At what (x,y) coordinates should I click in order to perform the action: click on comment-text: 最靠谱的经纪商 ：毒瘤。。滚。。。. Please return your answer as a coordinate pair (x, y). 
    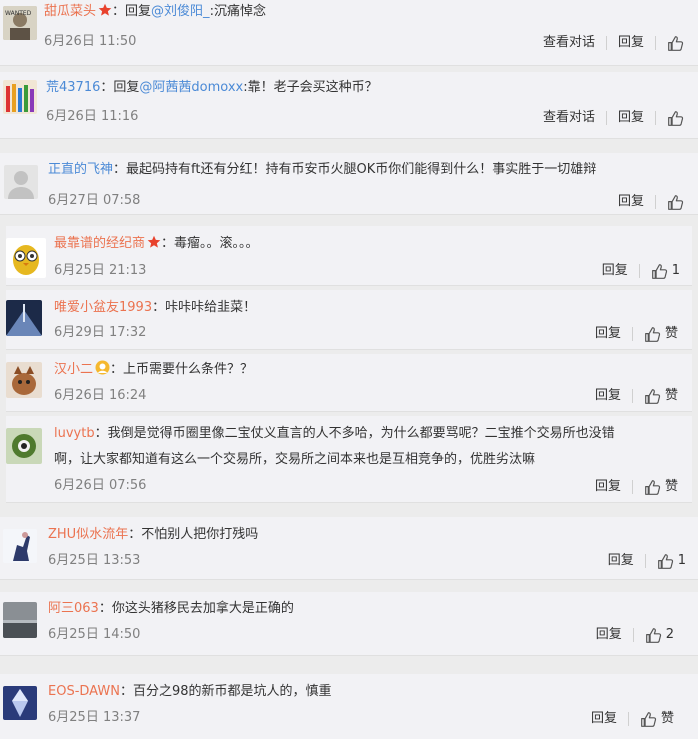
    Looking at the image, I should click on (368, 245).